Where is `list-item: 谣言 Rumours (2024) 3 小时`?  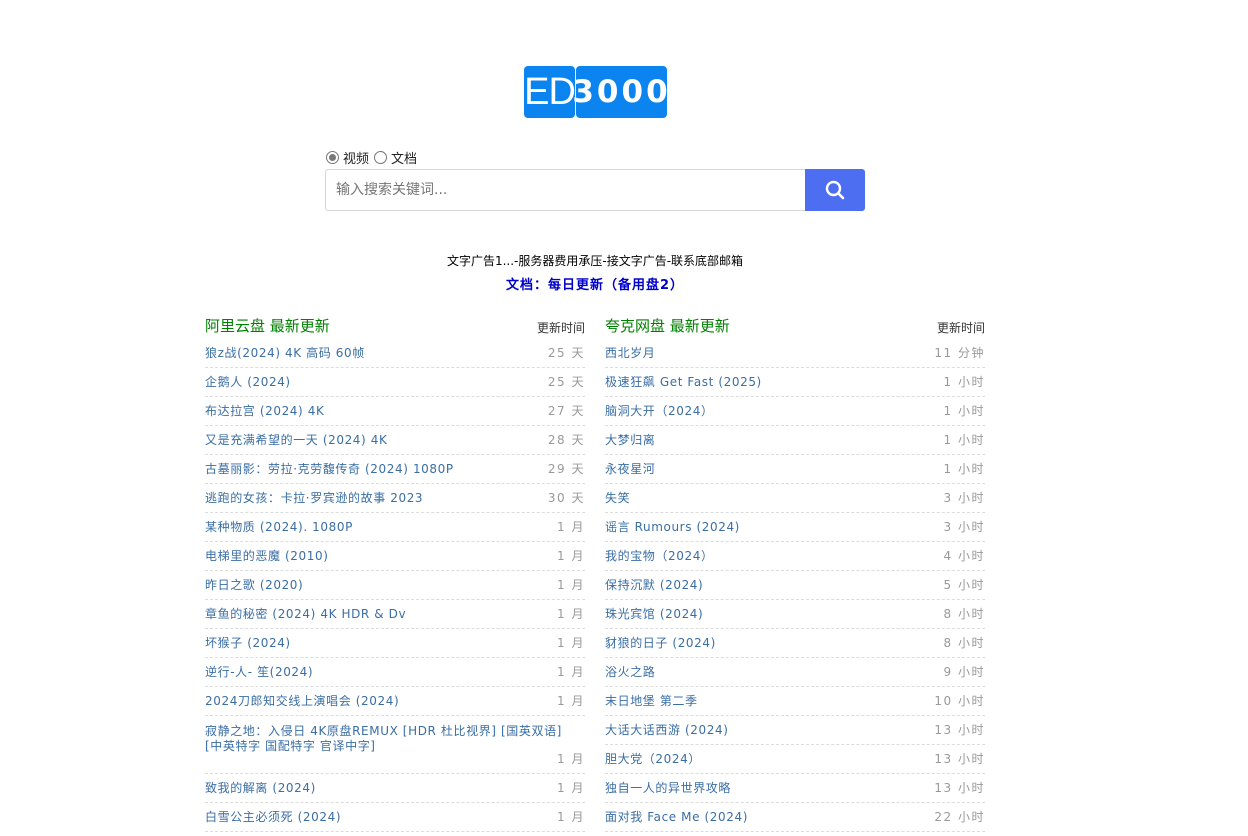
list-item: 谣言 Rumours (2024) 3 小时 is located at coordinates (795, 528).